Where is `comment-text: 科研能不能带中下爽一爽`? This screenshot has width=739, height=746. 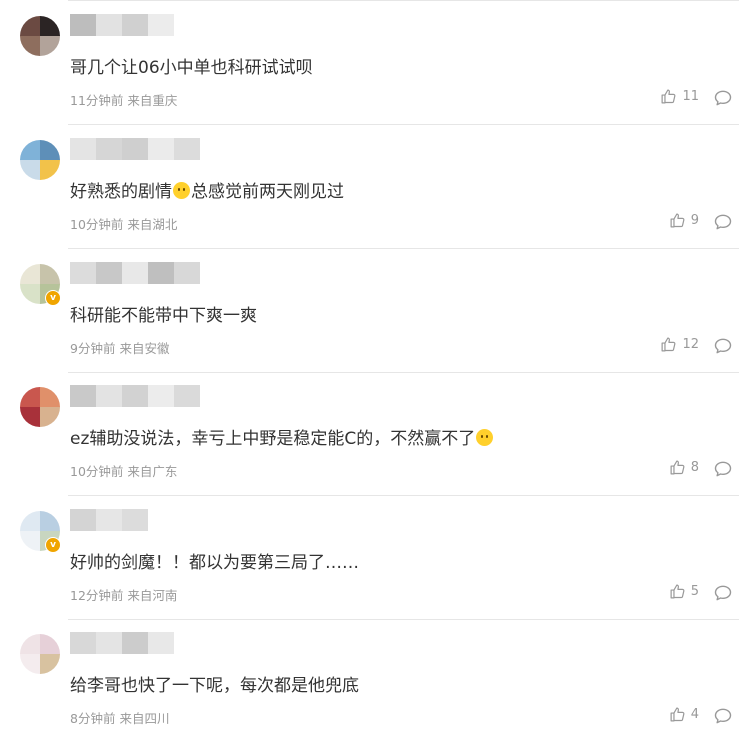 comment-text: 科研能不能带中下爽一爽 is located at coordinates (163, 313).